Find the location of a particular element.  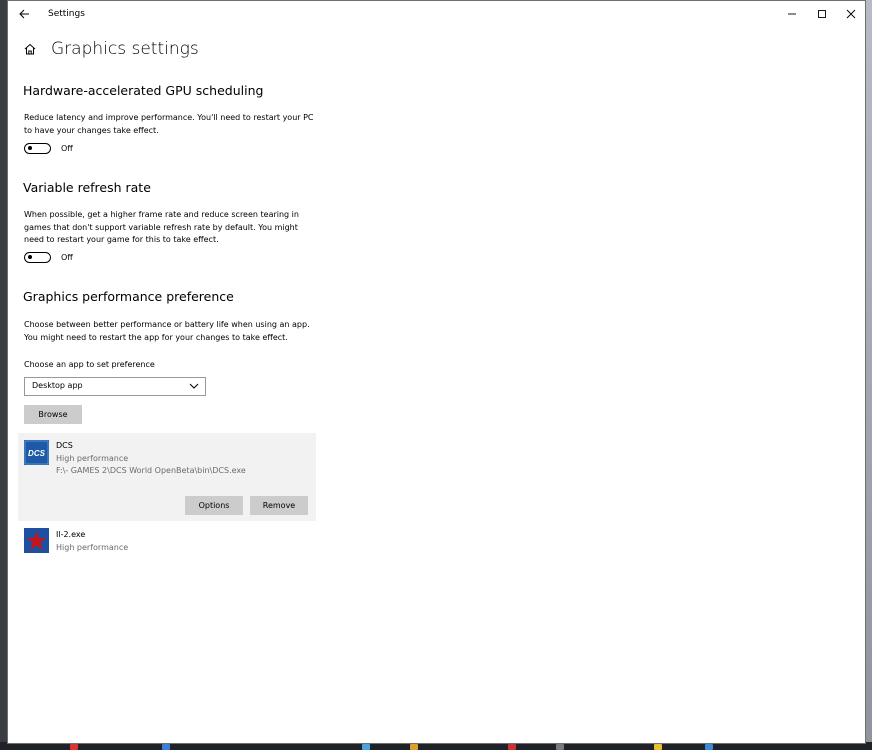

dcs-app-icon: DCS is located at coordinates (36, 452).